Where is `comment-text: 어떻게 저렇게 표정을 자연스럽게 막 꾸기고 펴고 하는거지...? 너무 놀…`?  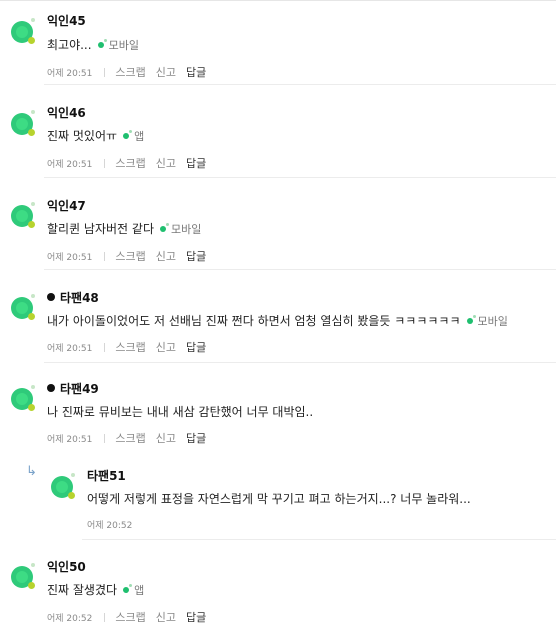
comment-text: 어떻게 저렇게 표정을 자연스럽게 막 꾸기고 펴고 하는거지...? 너무 놀… is located at coordinates (279, 499).